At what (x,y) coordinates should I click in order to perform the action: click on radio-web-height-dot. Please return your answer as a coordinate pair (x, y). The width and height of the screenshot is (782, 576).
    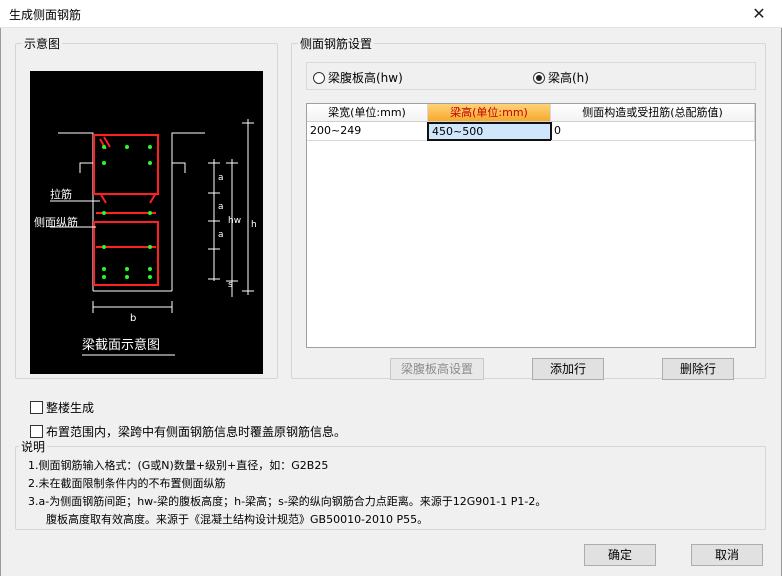
    Looking at the image, I should click on (319, 77).